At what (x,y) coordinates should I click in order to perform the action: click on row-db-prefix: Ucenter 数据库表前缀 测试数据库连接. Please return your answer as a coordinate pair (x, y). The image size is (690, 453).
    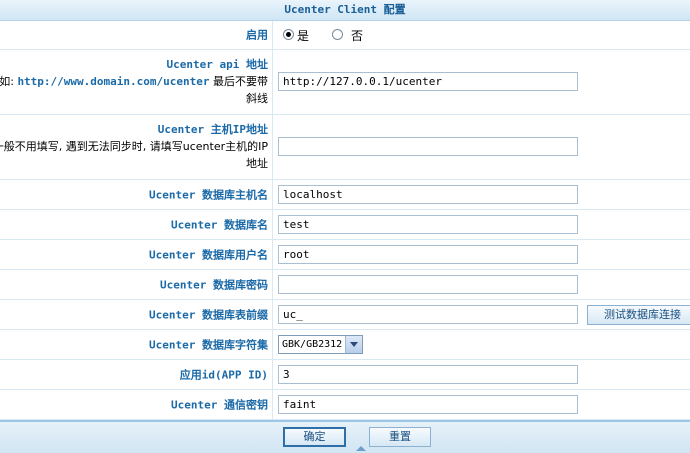
    Looking at the image, I should click on (345, 315).